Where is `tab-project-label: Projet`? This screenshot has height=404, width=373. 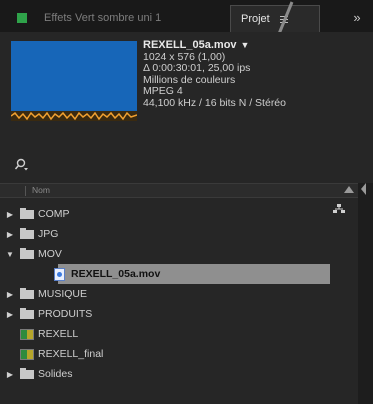 tab-project-label: Projet is located at coordinates (255, 19).